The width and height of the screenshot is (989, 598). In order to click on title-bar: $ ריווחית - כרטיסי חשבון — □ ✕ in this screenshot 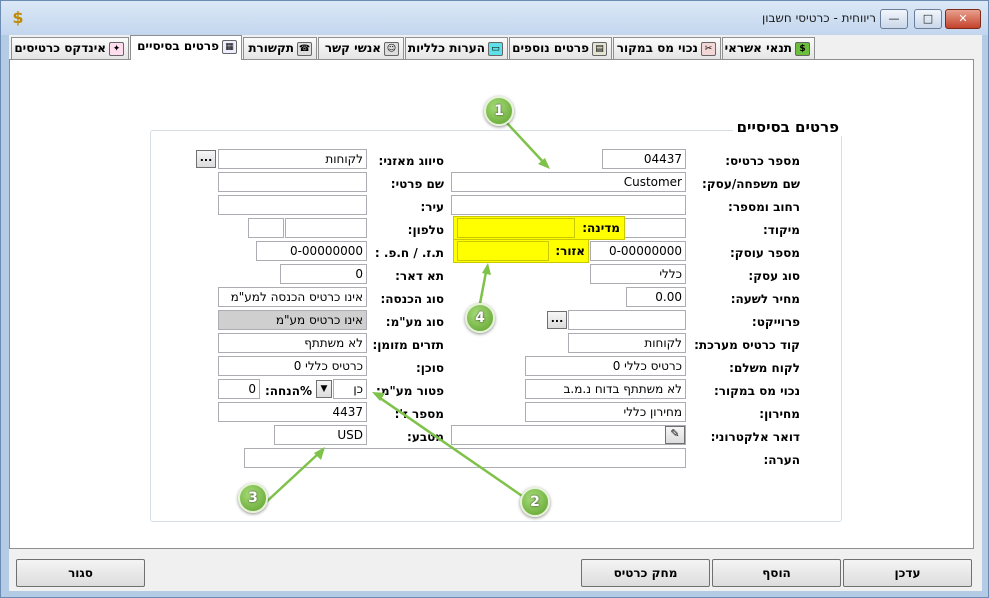, I will do `click(494, 18)`.